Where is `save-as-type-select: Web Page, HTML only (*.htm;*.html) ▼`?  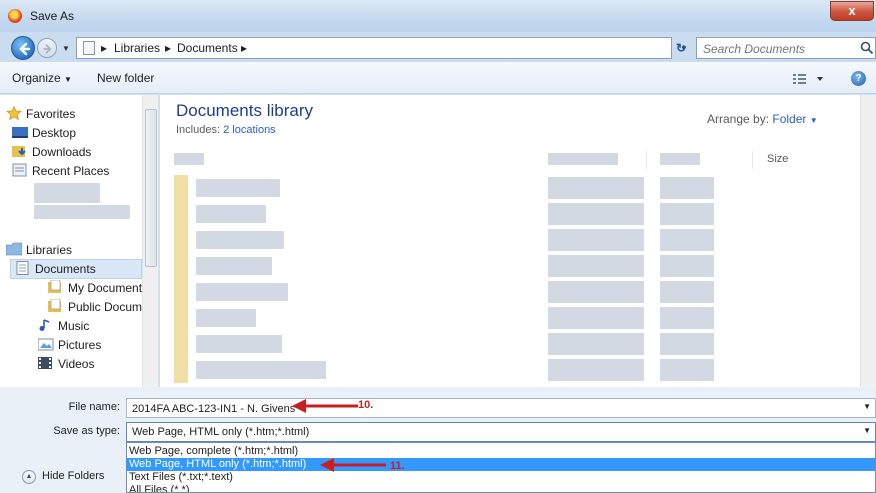 save-as-type-select: Web Page, HTML only (*.htm;*.html) ▼ is located at coordinates (501, 432).